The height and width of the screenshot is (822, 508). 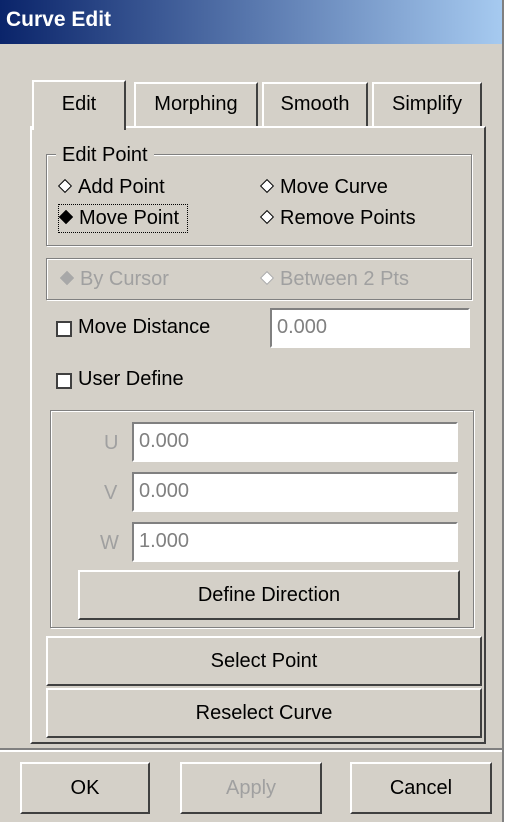 What do you see at coordinates (131, 379) in the screenshot?
I see `user-define-label: User Define` at bounding box center [131, 379].